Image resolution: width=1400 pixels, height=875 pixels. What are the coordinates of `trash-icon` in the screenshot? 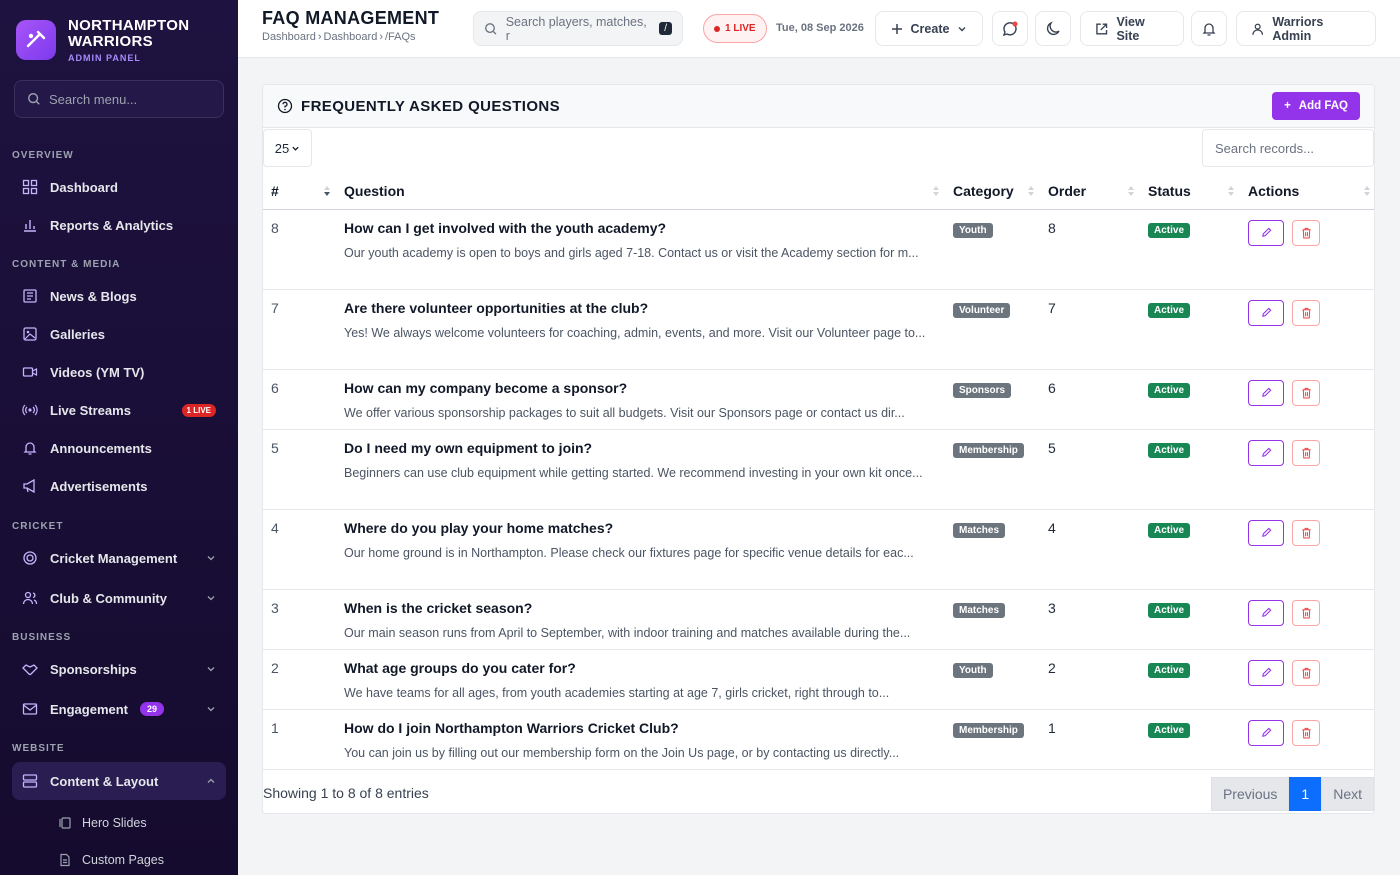 It's located at (1306, 453).